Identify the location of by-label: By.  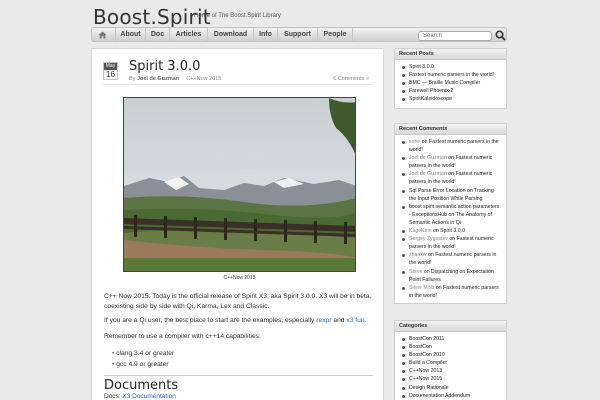
(132, 79).